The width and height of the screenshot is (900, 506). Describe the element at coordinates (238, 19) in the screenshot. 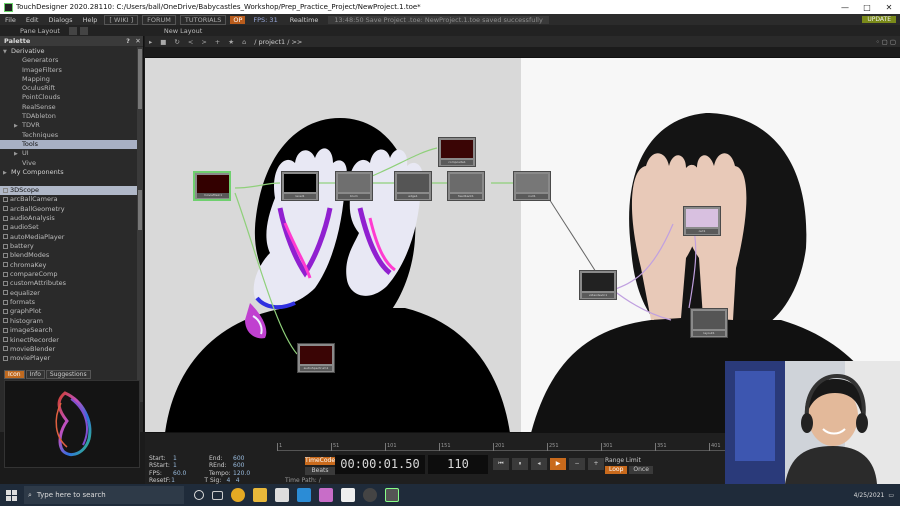

I see `op-button: OP` at that location.